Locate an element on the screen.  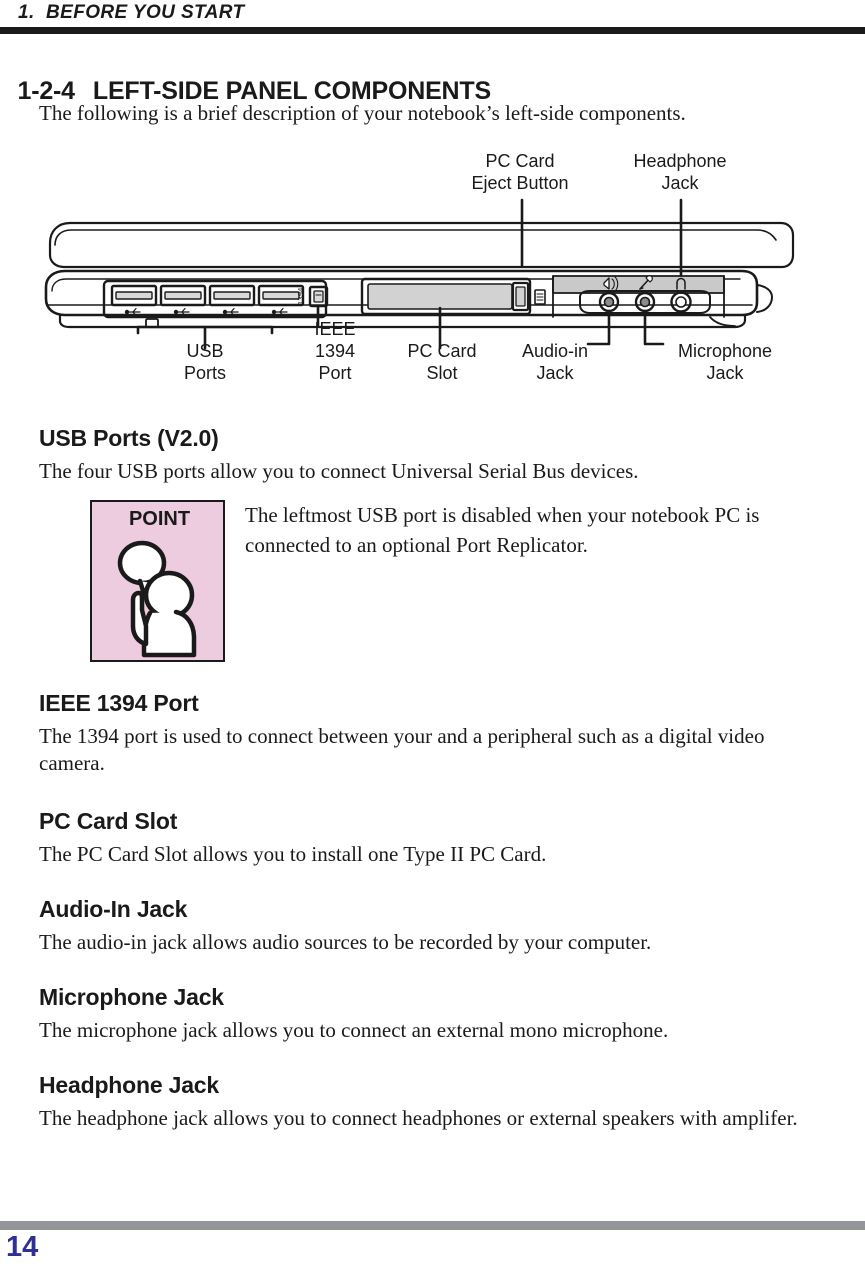
microphone-jack-hole is located at coordinates (645, 302).